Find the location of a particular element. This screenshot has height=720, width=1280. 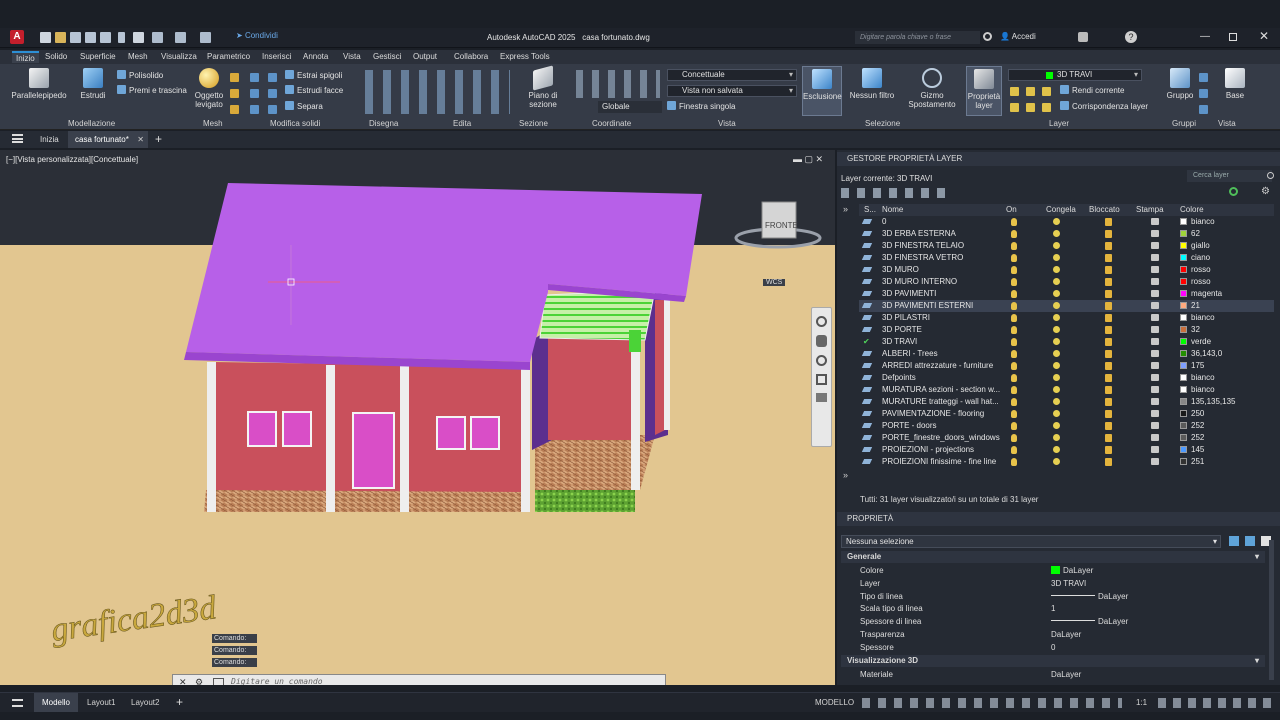

layer-row: PROIEZIONI - projections 145 is located at coordinates (1066, 450).